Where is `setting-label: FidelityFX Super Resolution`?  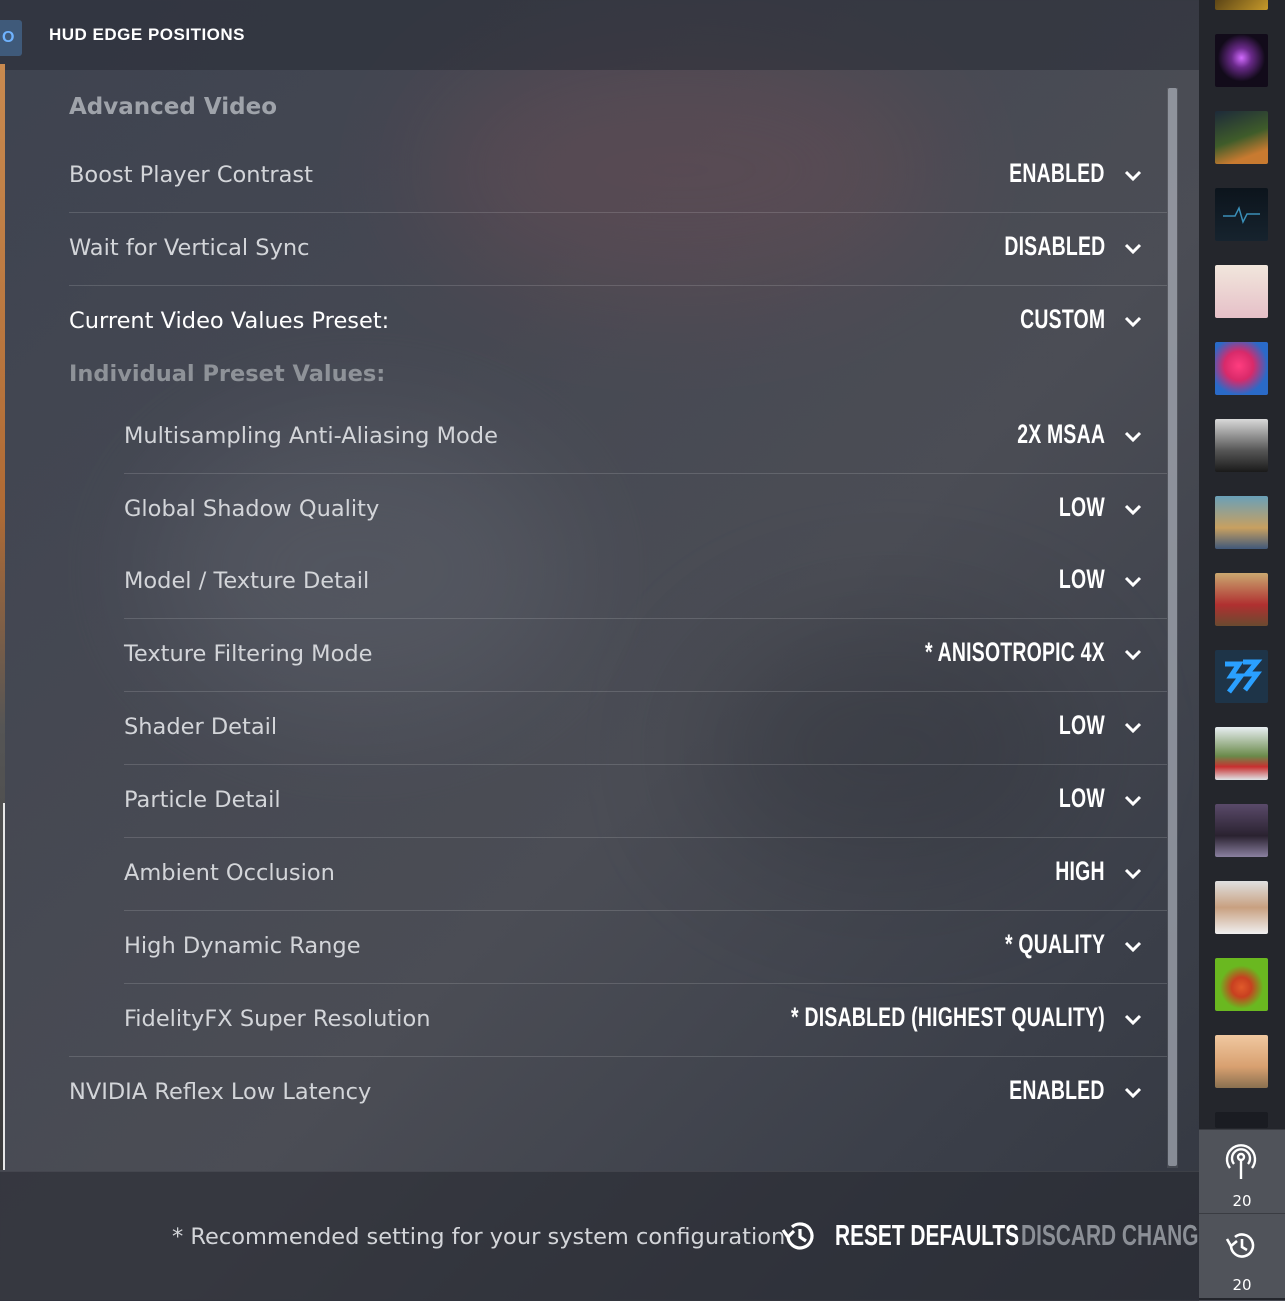
setting-label: FidelityFX Super Resolution is located at coordinates (277, 1019).